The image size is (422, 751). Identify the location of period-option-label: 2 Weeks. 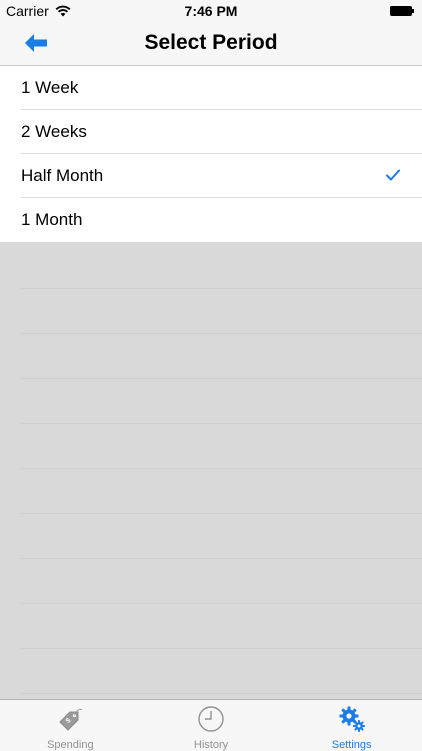
(54, 131).